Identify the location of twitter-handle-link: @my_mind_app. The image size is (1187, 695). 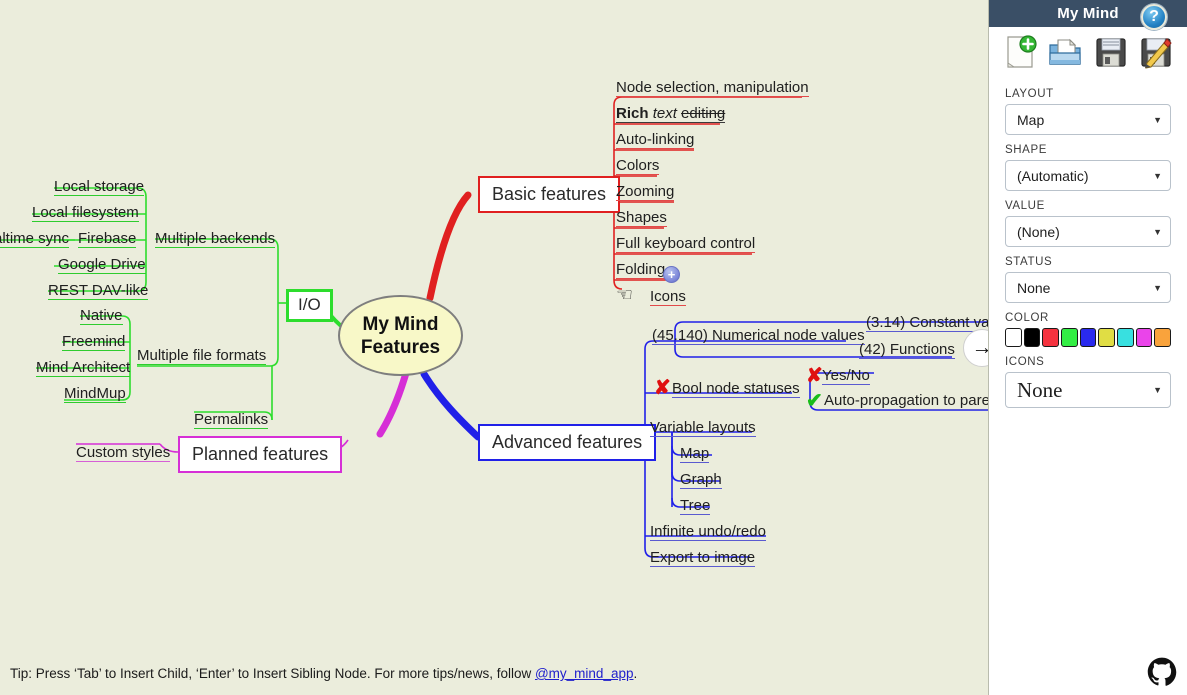
(584, 673).